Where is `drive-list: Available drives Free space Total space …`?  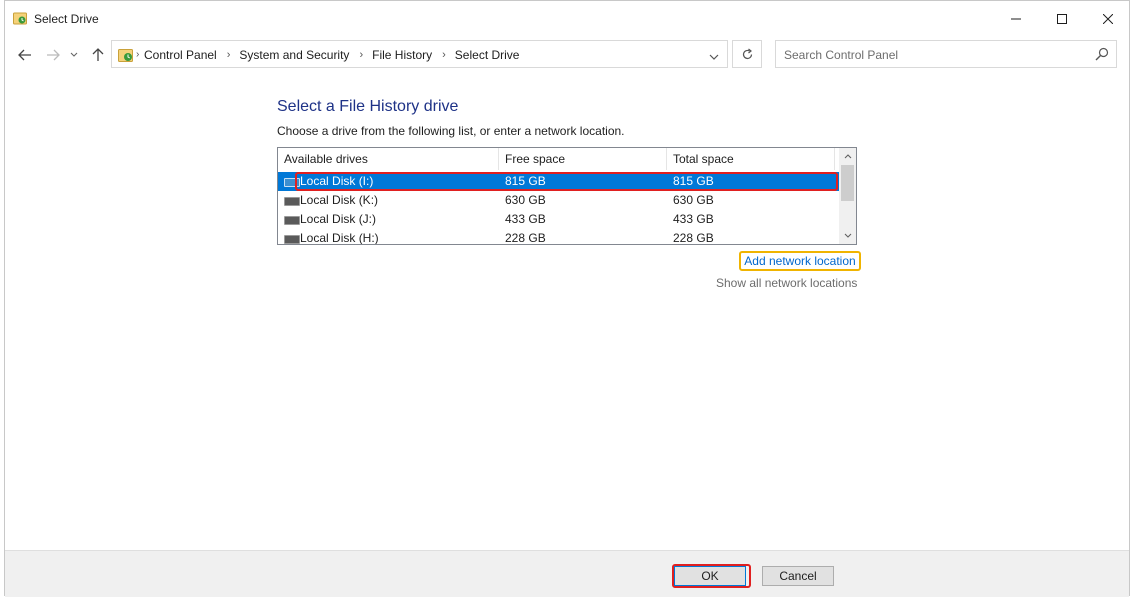 drive-list: Available drives Free space Total space … is located at coordinates (567, 196).